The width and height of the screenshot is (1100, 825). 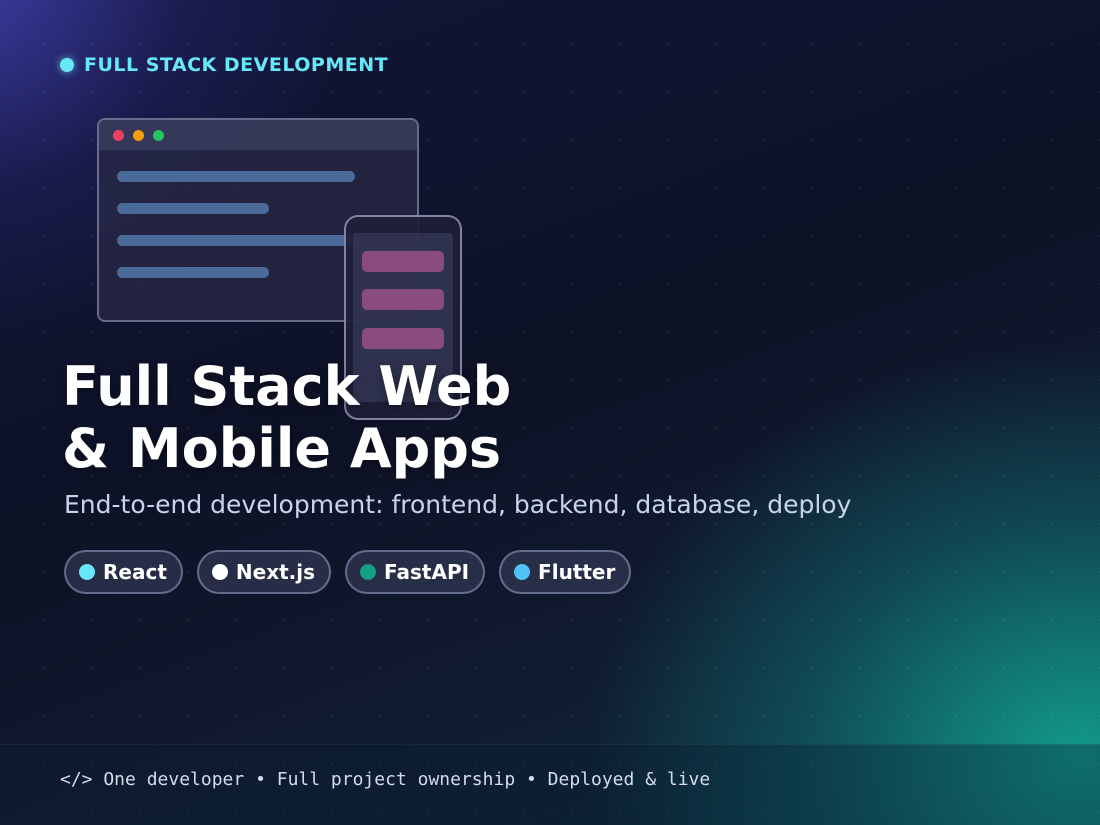 I want to click on eyebrow: FULL STACK DEVELOPMENT, so click(x=224, y=65).